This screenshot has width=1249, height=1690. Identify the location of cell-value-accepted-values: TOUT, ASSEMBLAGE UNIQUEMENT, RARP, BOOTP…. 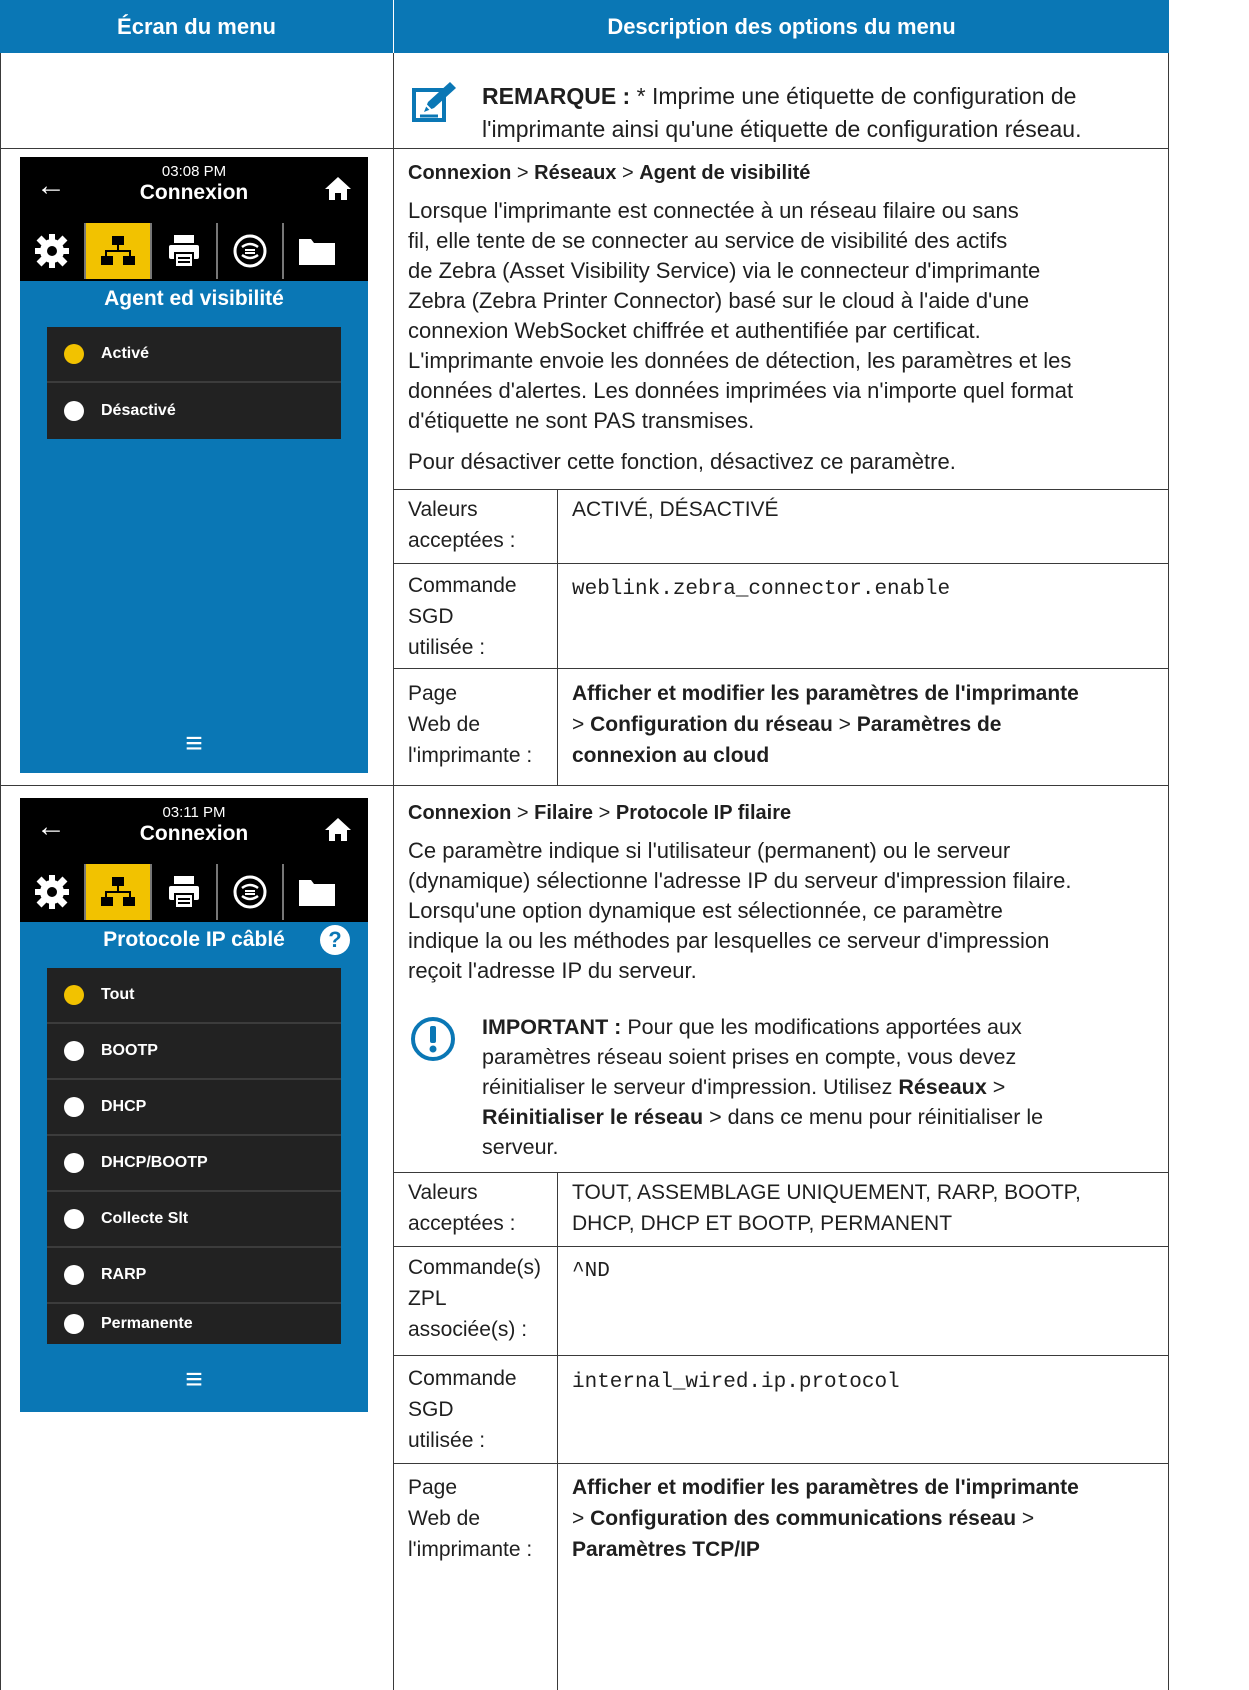
(826, 1208).